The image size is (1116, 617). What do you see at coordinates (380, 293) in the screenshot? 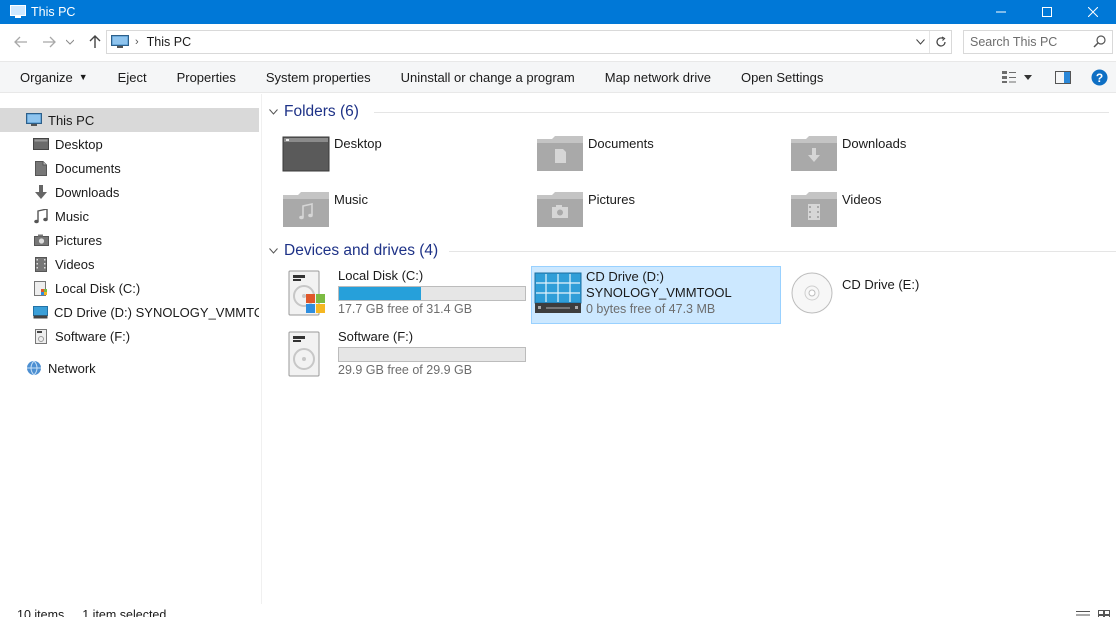
I see `drive-usage-fill` at bounding box center [380, 293].